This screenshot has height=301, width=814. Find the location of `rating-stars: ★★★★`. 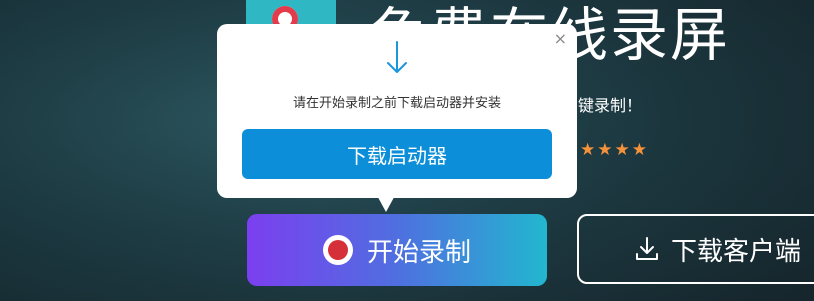

rating-stars: ★★★★ is located at coordinates (614, 150).